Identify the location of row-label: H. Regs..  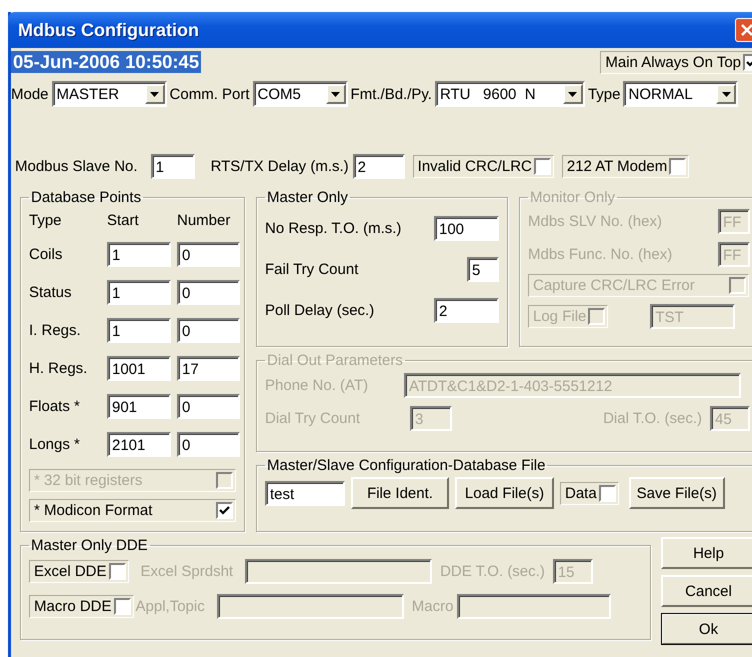
(58, 368).